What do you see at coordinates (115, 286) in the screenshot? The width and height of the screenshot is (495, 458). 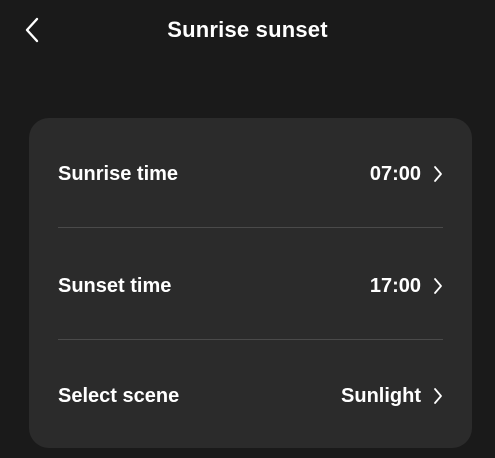 I see `sunset-time-label: Sunset time` at bounding box center [115, 286].